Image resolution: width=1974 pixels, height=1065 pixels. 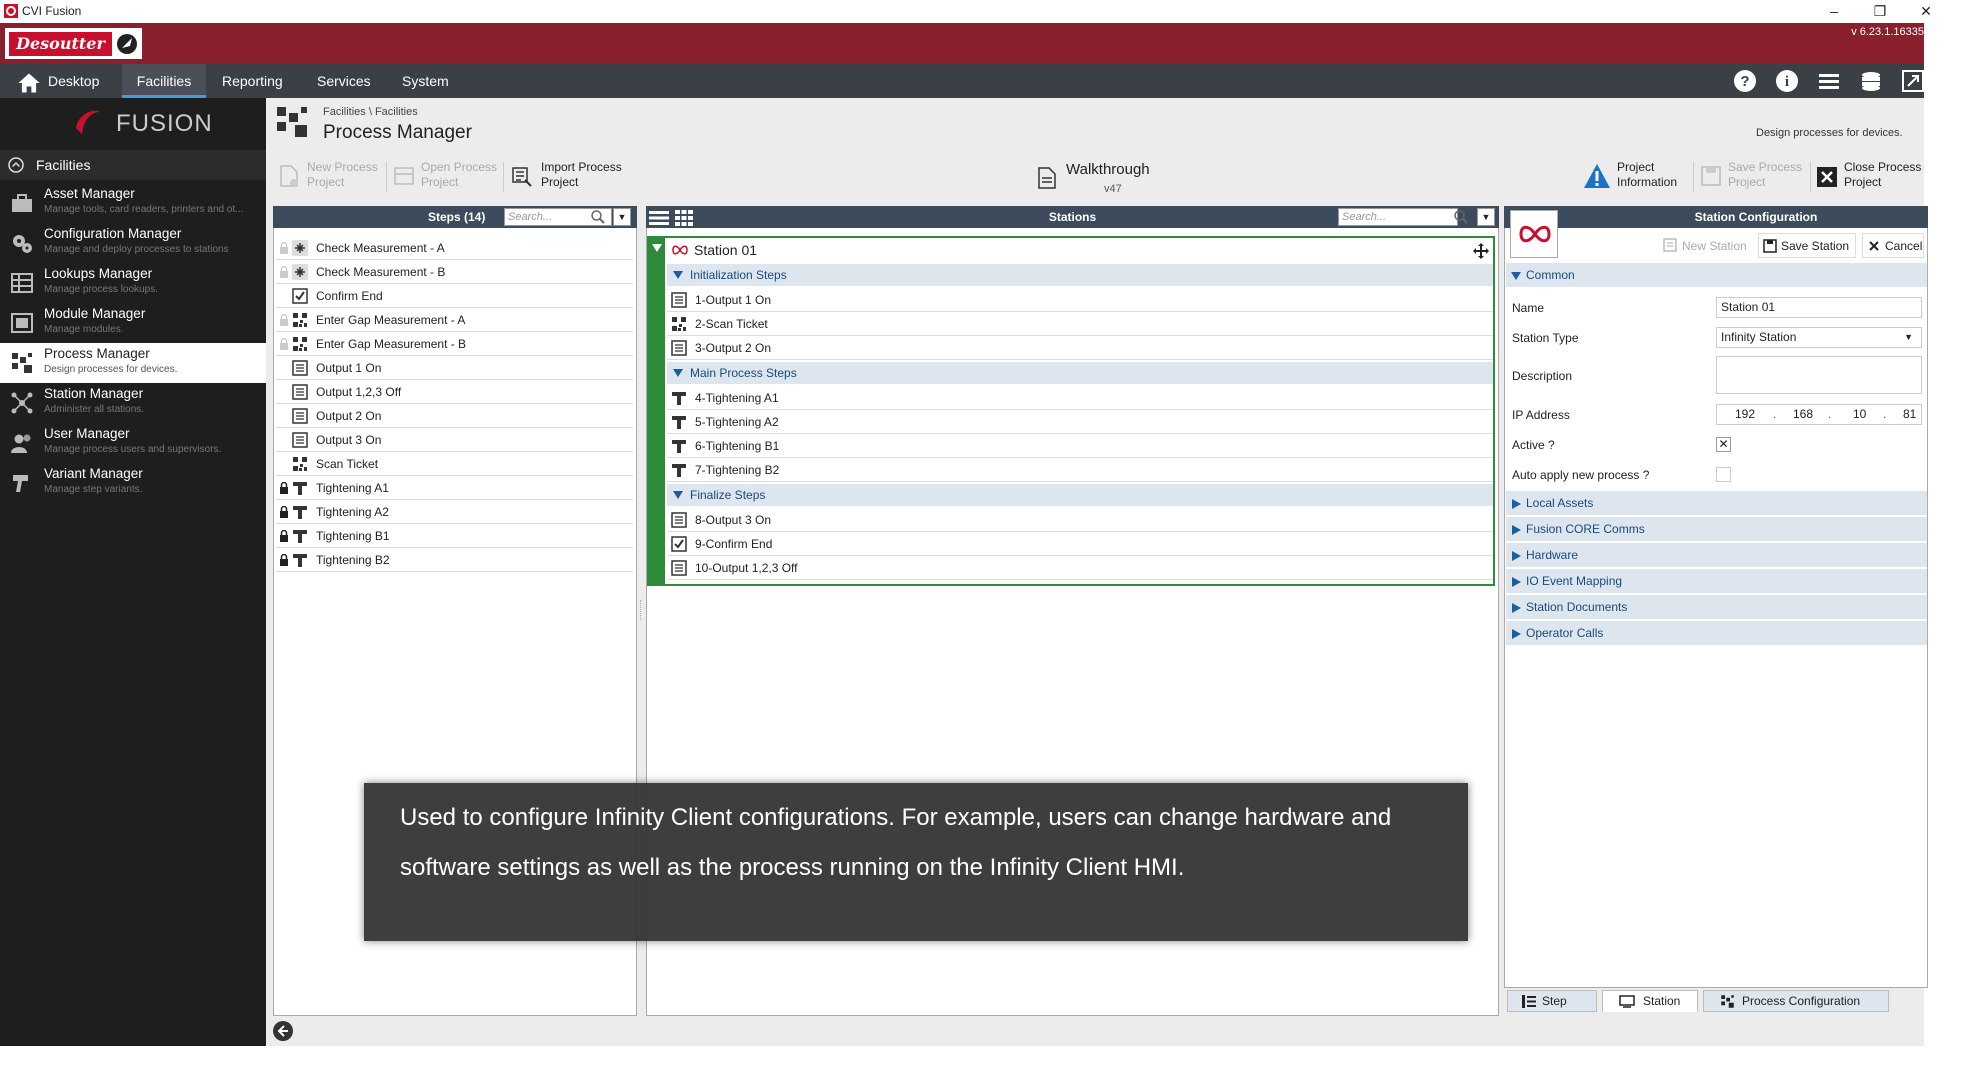 I want to click on step-group-header: Initialization Steps, so click(x=1080, y=275).